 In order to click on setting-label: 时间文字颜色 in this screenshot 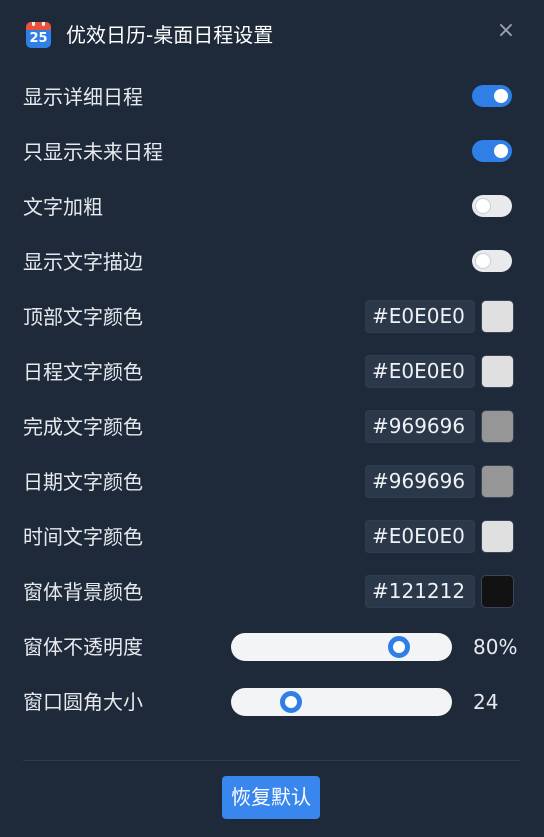, I will do `click(83, 537)`.